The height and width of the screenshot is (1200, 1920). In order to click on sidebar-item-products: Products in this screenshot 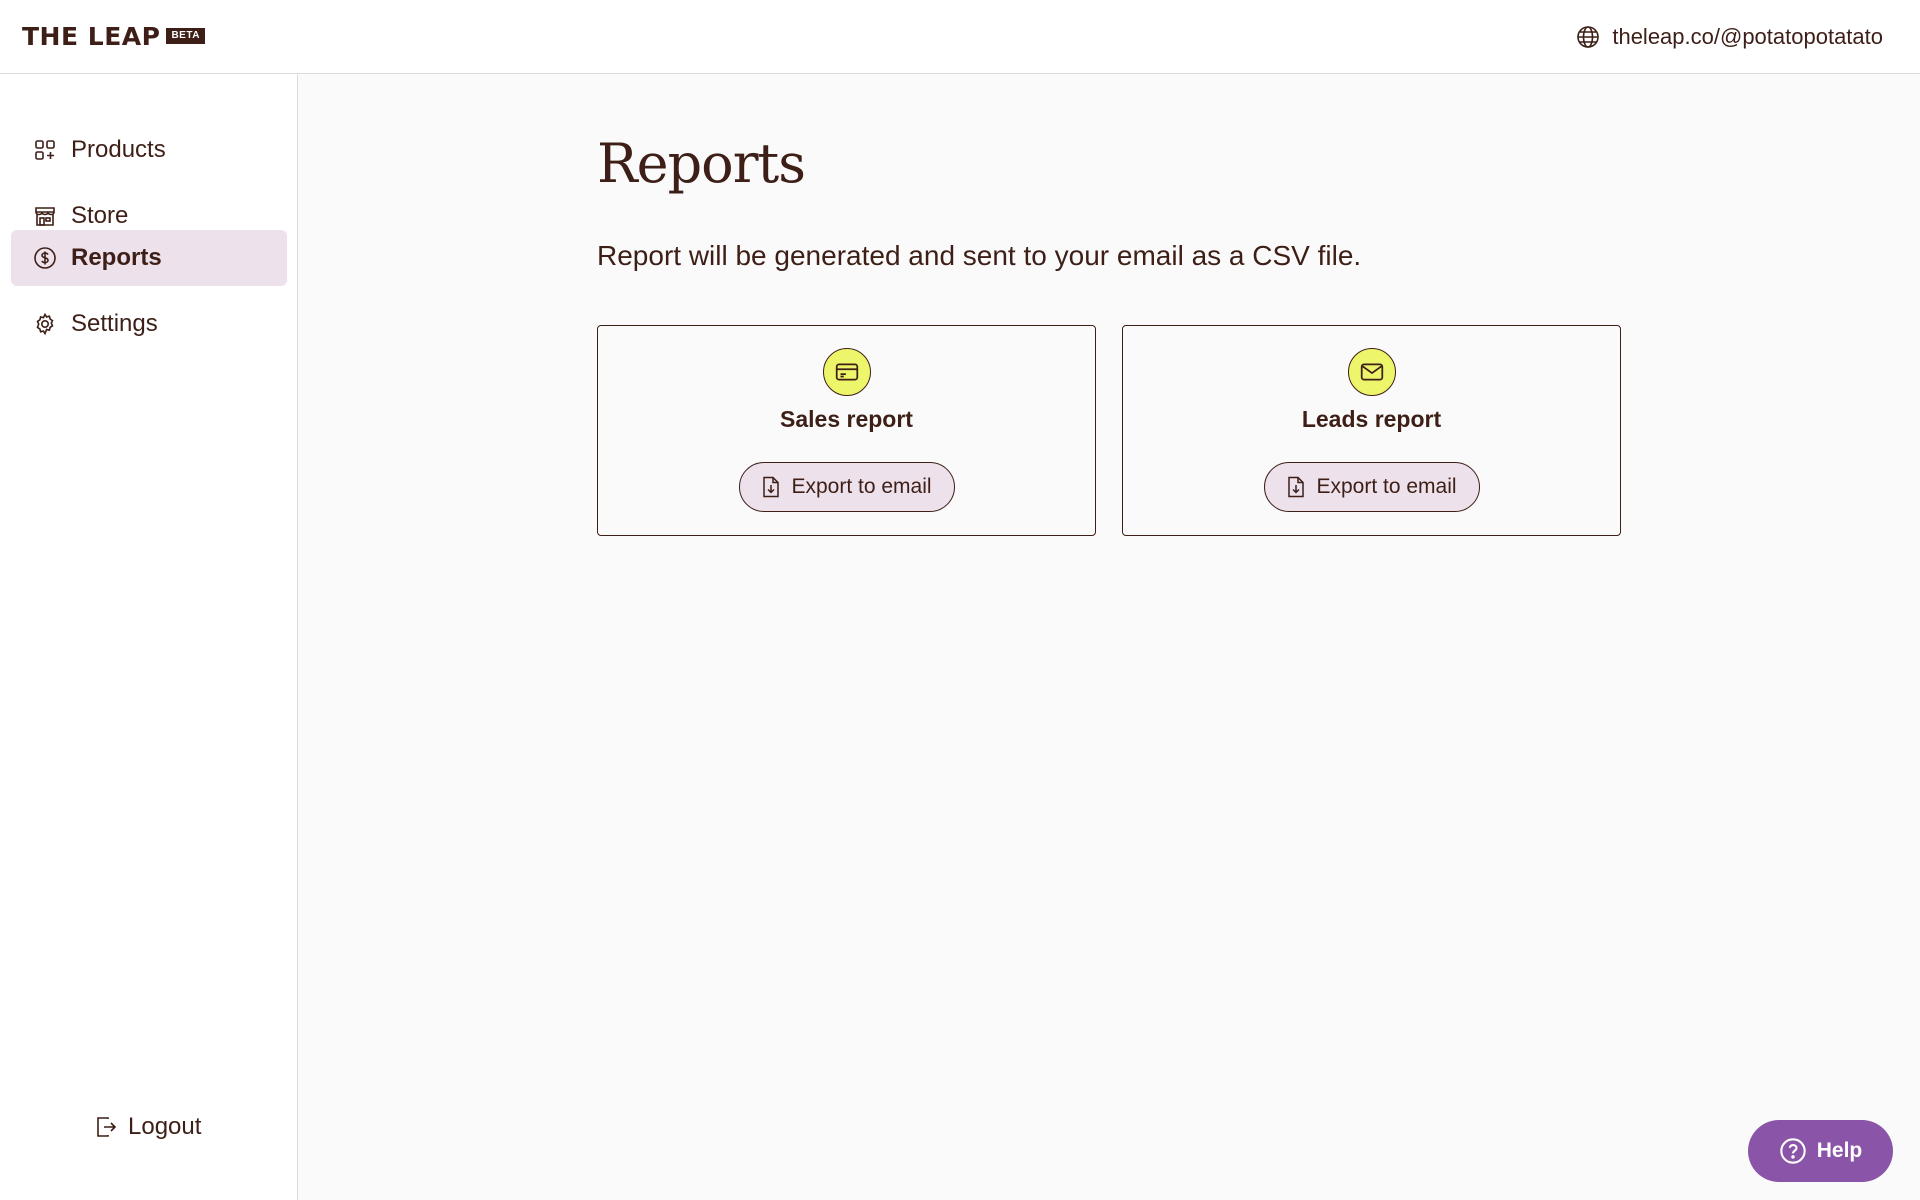, I will do `click(149, 150)`.